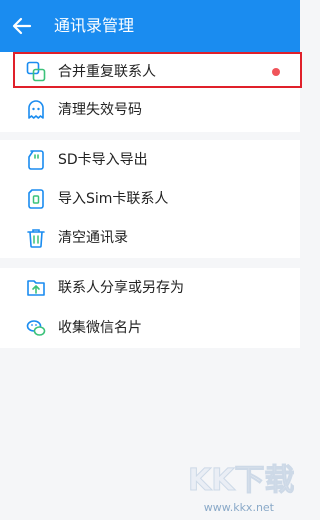 The image size is (320, 520). What do you see at coordinates (94, 25) in the screenshot?
I see `page-title: 通讯录管理` at bounding box center [94, 25].